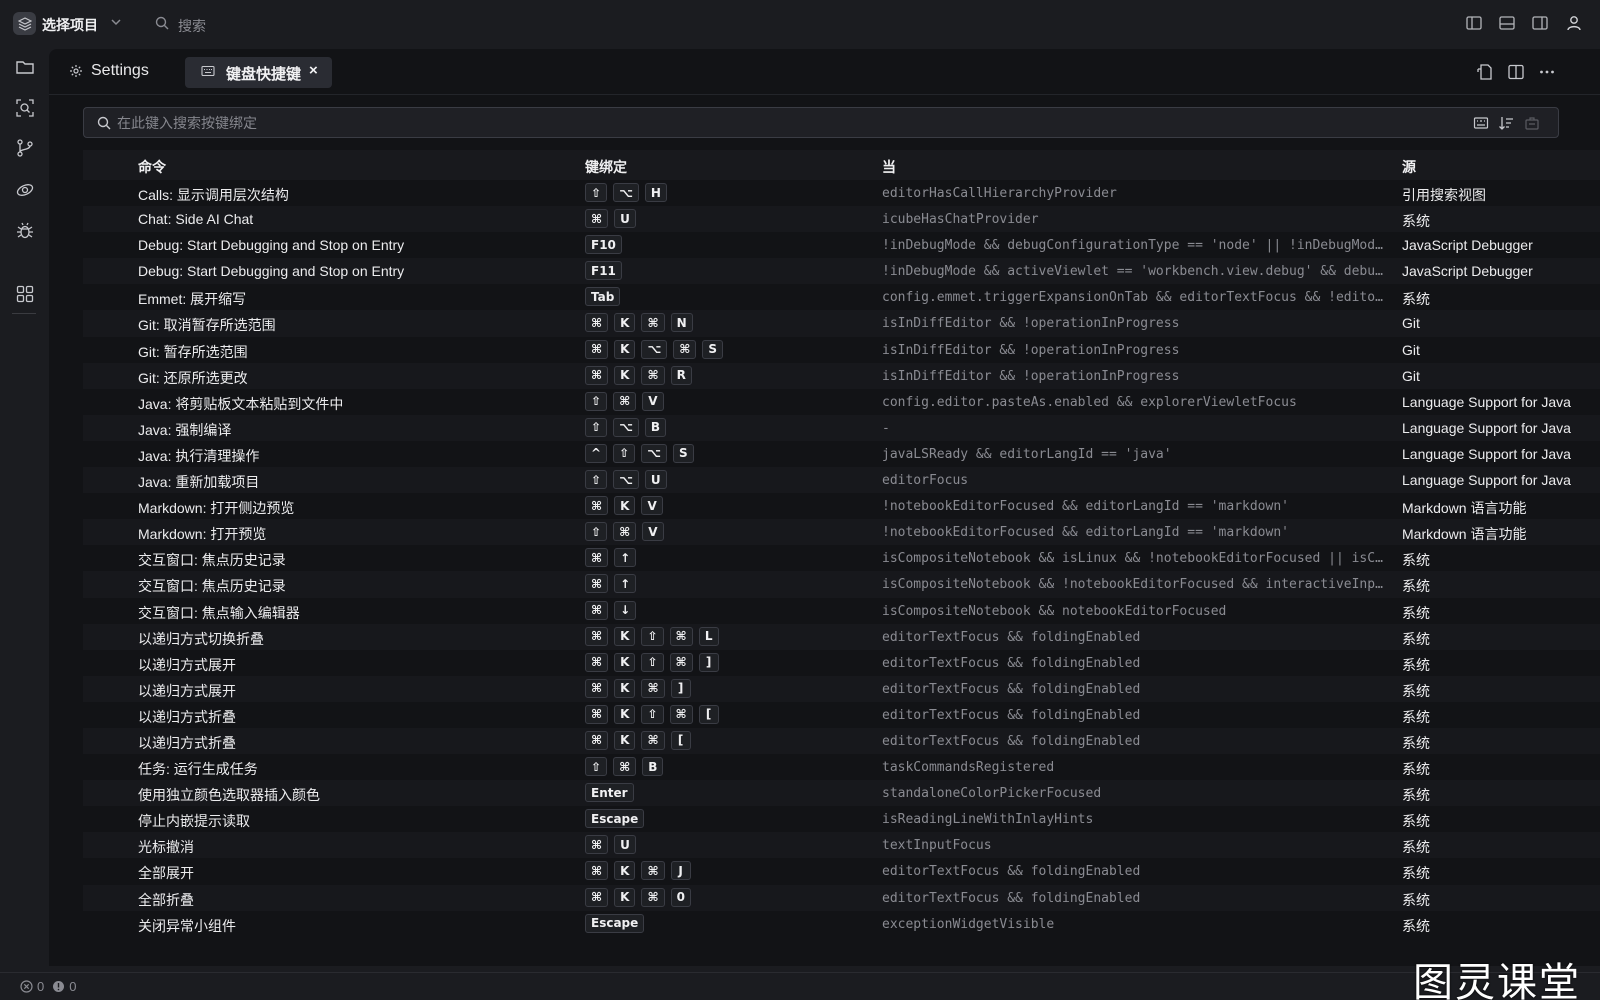 This screenshot has height=1000, width=1600. What do you see at coordinates (638, 897) in the screenshot?
I see `keybinding-cell: ⌘ K ⌘ 0` at bounding box center [638, 897].